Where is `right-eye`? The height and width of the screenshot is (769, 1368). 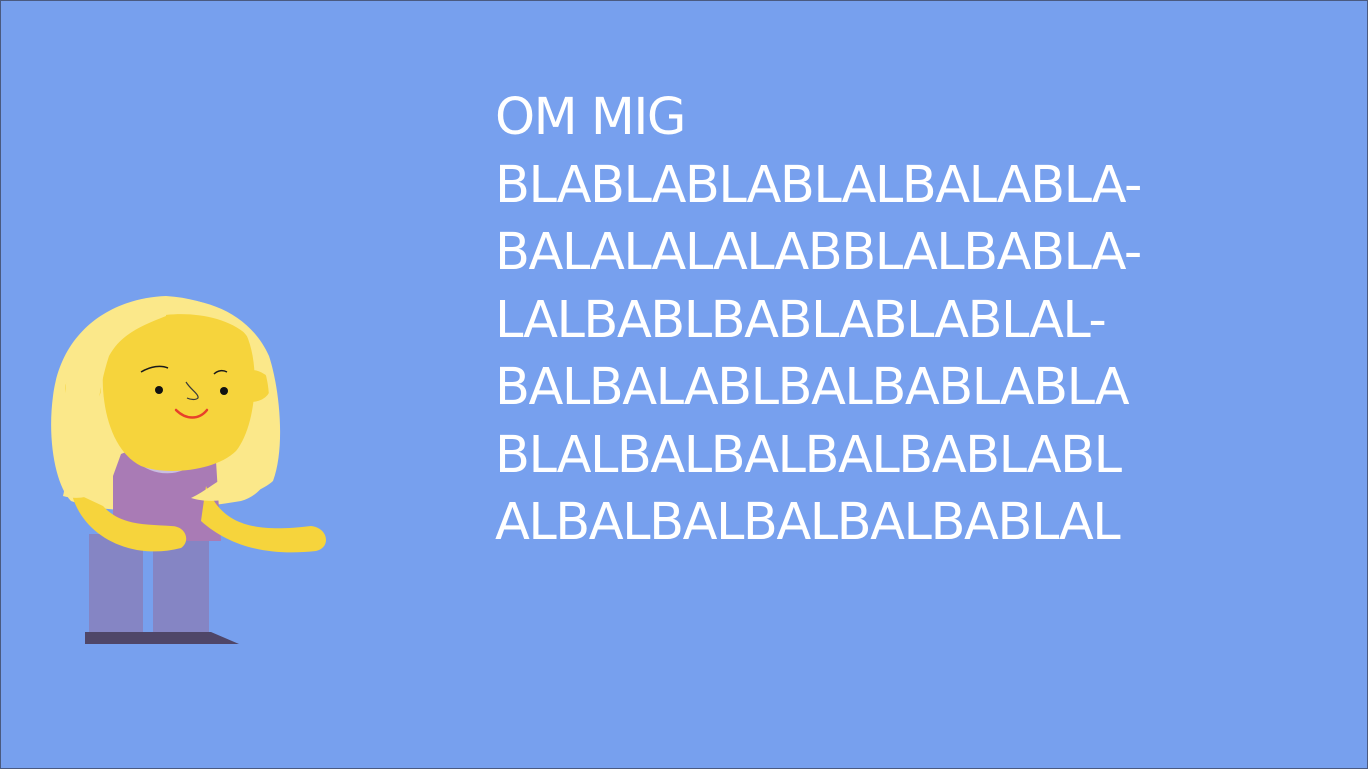 right-eye is located at coordinates (224, 391).